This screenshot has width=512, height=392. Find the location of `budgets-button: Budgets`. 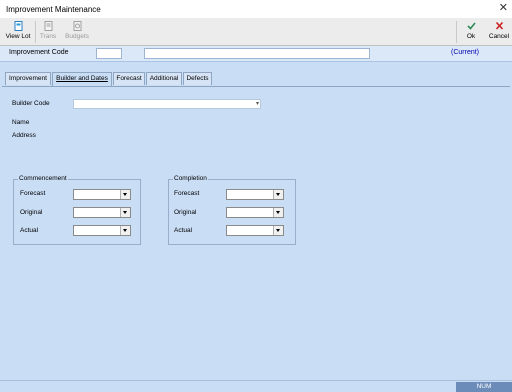

budgets-button: Budgets is located at coordinates (77, 32).